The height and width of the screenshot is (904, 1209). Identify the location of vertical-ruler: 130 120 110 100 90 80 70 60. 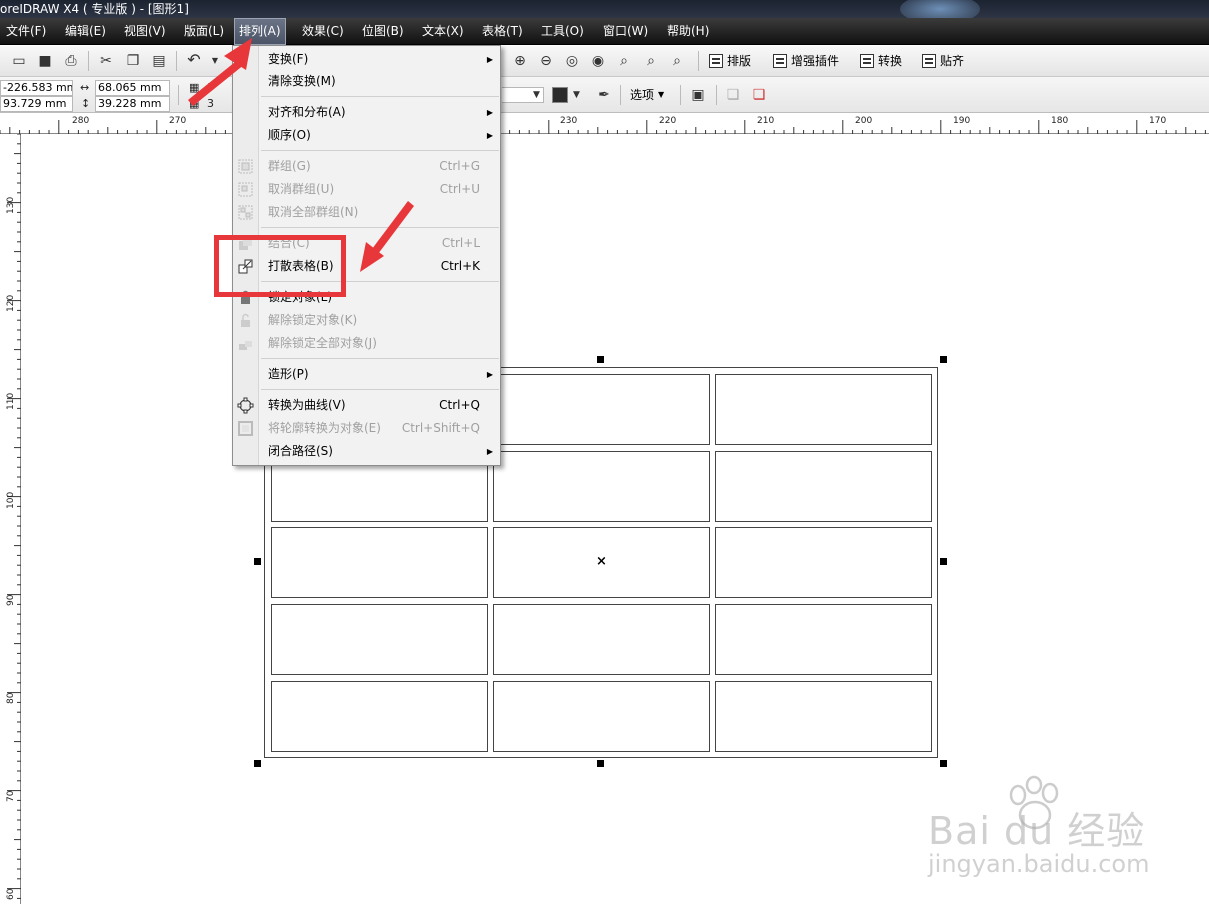
(10, 519).